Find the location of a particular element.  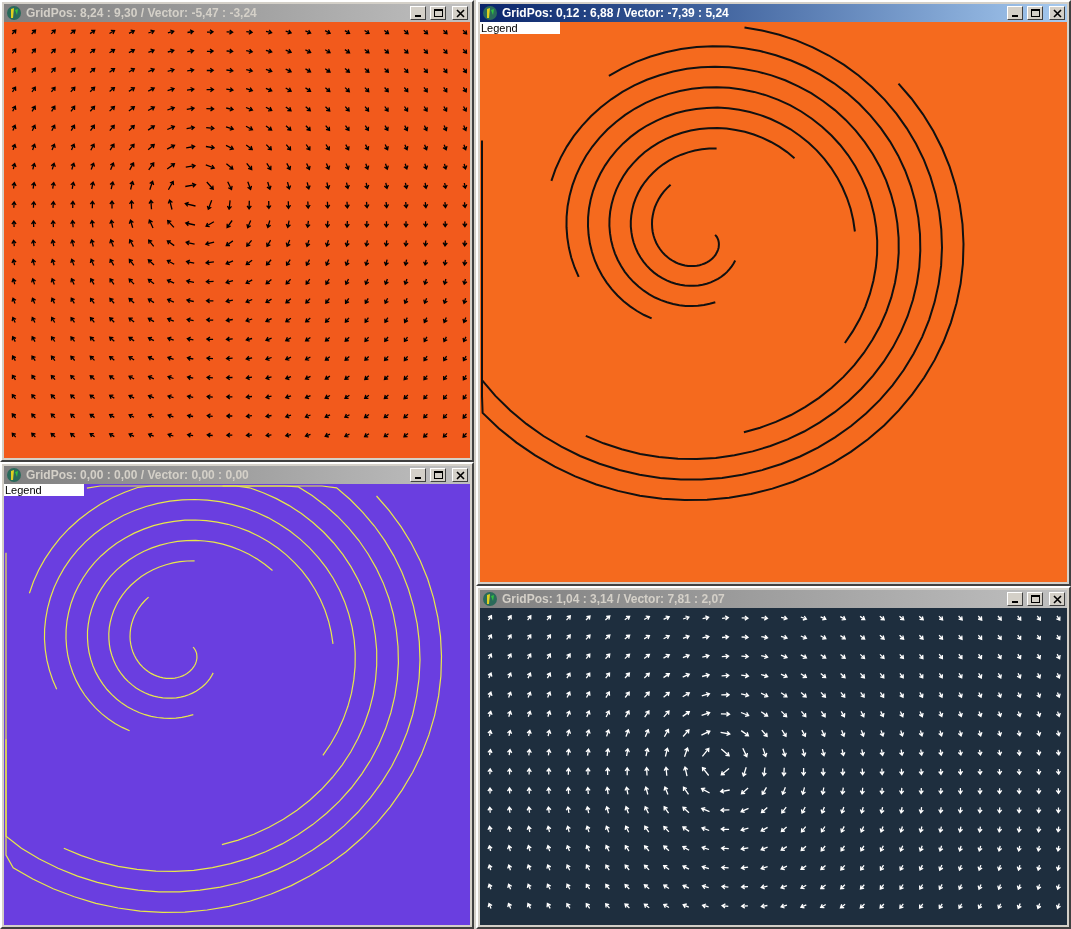

title-bar: GridPos: 0,12 : 6,88 / Vector: -7,39 : 5,24 is located at coordinates (773, 13).